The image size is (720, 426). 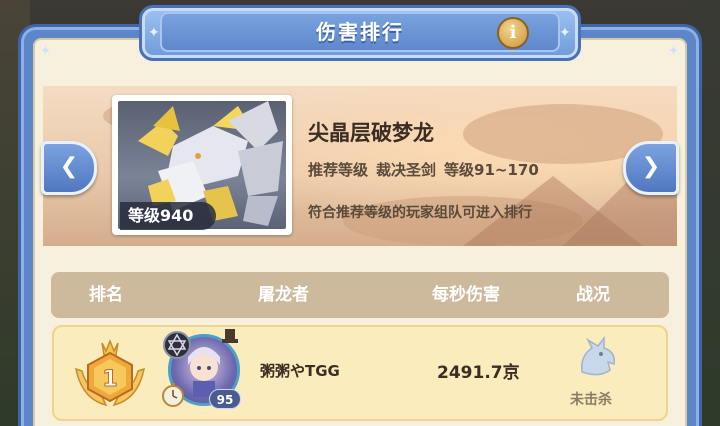 What do you see at coordinates (173, 395) in the screenshot?
I see `pocket-watch-icon` at bounding box center [173, 395].